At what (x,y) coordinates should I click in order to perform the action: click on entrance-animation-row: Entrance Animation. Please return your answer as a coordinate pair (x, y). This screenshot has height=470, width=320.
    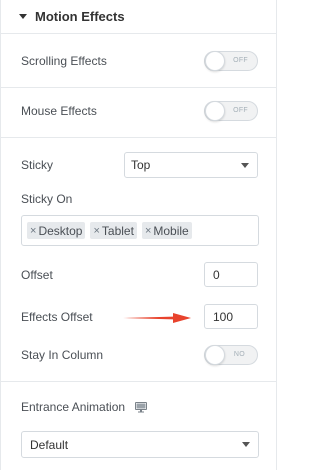
    Looking at the image, I should click on (139, 407).